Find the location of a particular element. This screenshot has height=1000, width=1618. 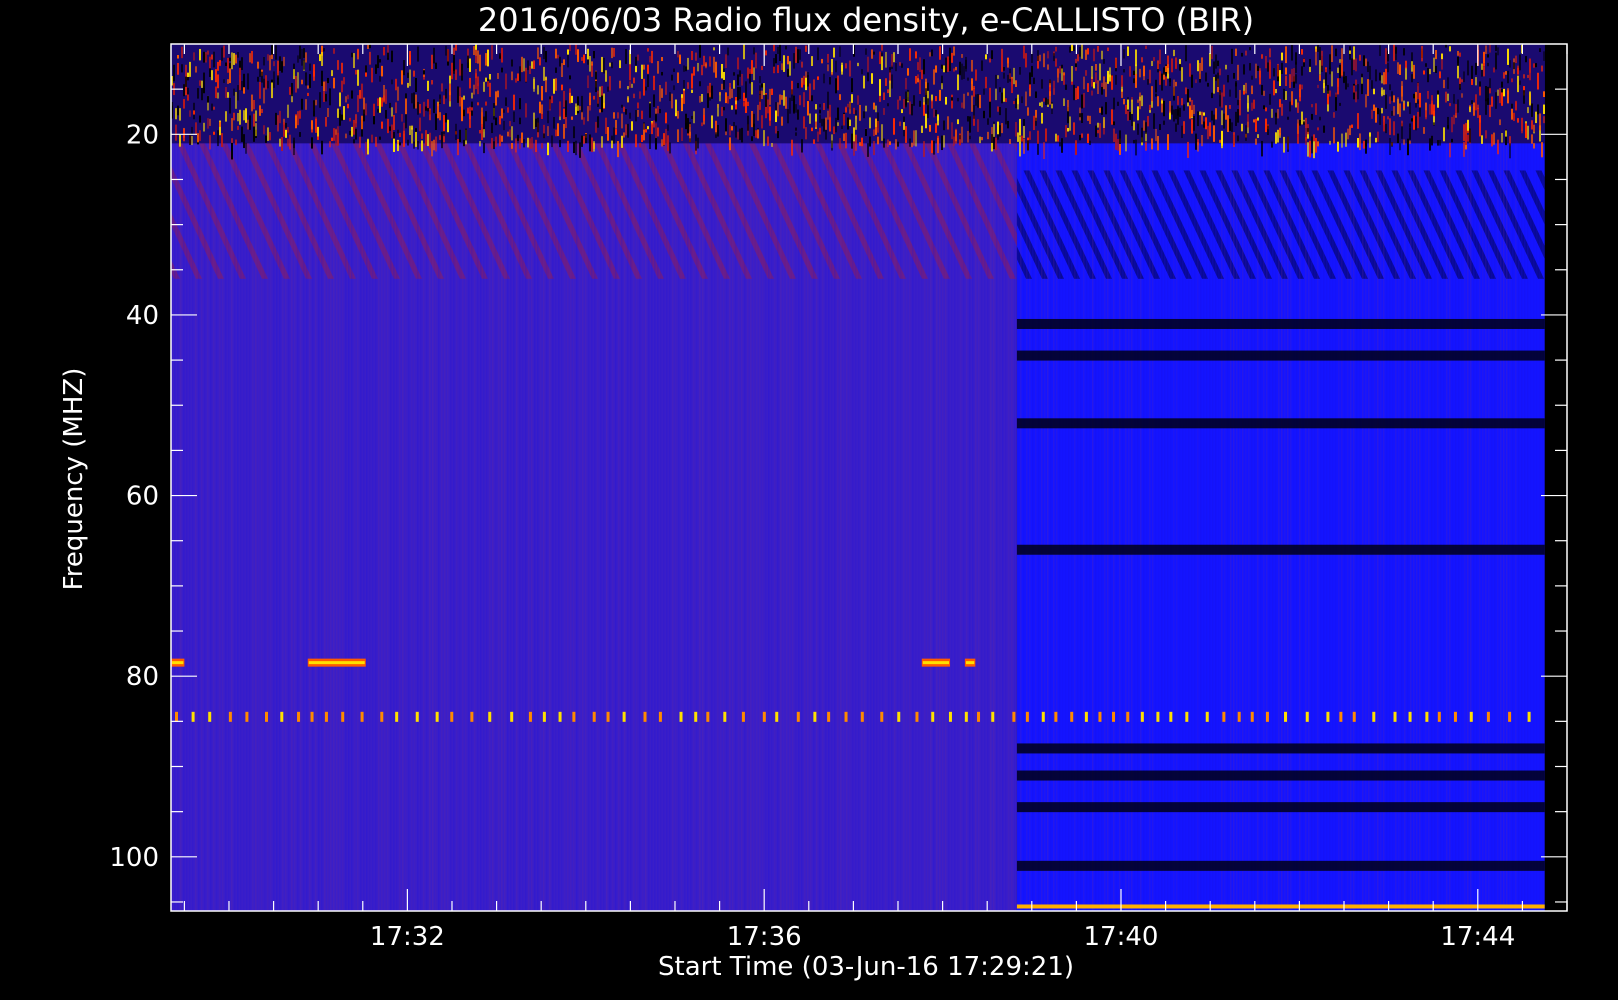

spike is located at coordinates (176, 716).